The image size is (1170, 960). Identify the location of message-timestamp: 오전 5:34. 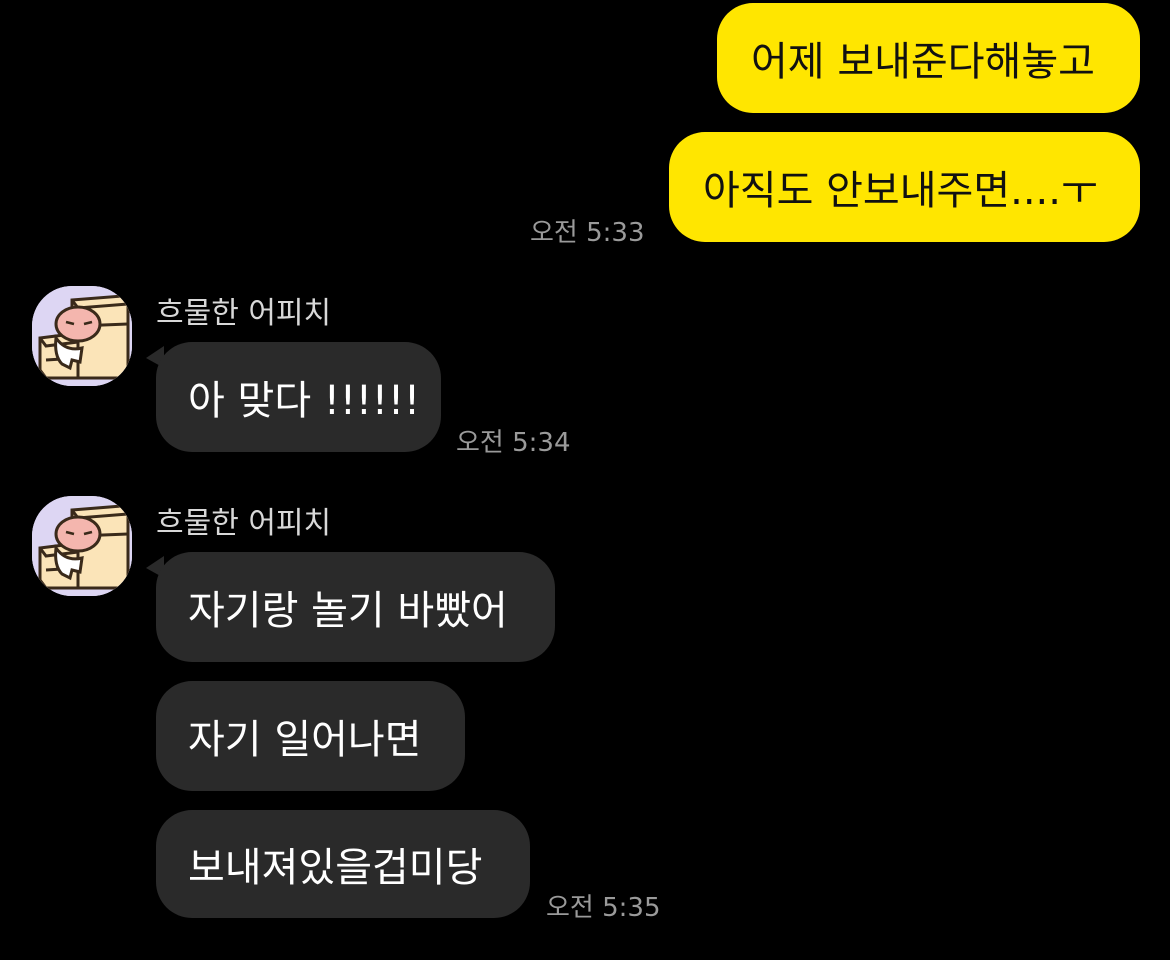
(513, 443).